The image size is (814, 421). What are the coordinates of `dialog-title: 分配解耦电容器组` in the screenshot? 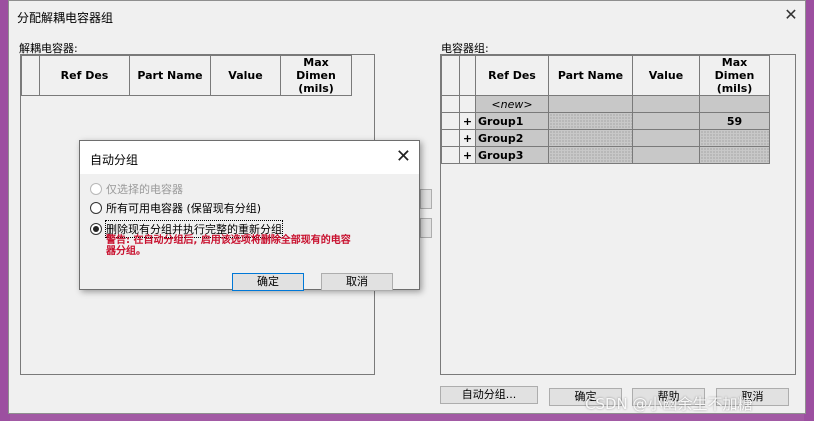 It's located at (65, 18).